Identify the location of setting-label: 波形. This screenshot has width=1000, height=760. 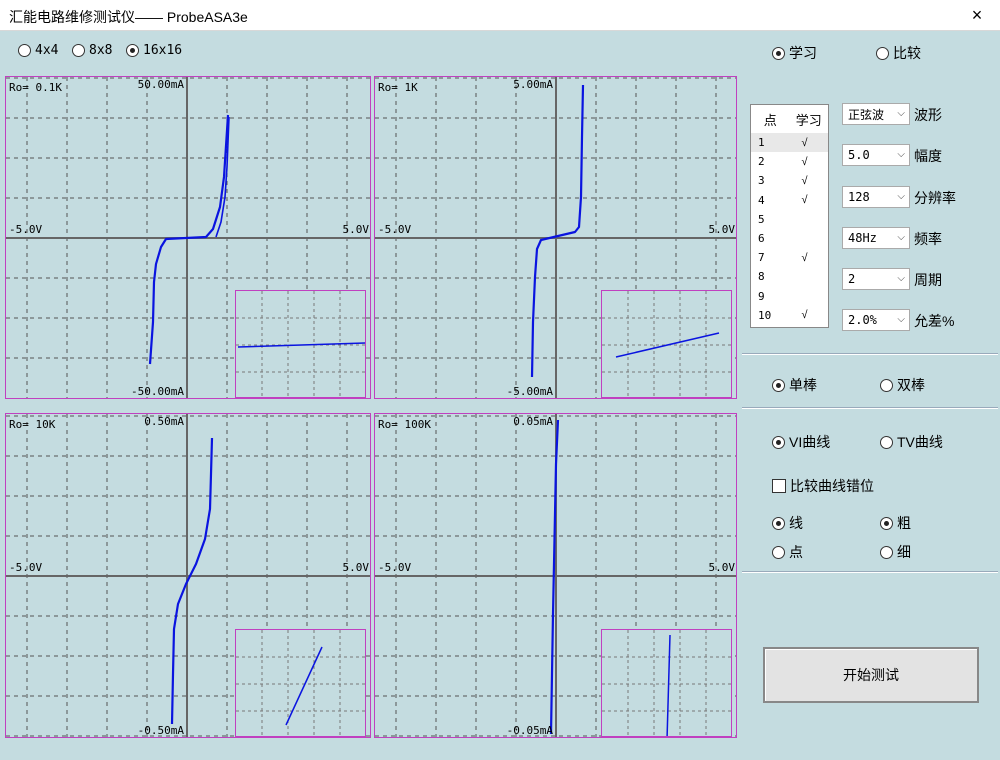
(928, 115).